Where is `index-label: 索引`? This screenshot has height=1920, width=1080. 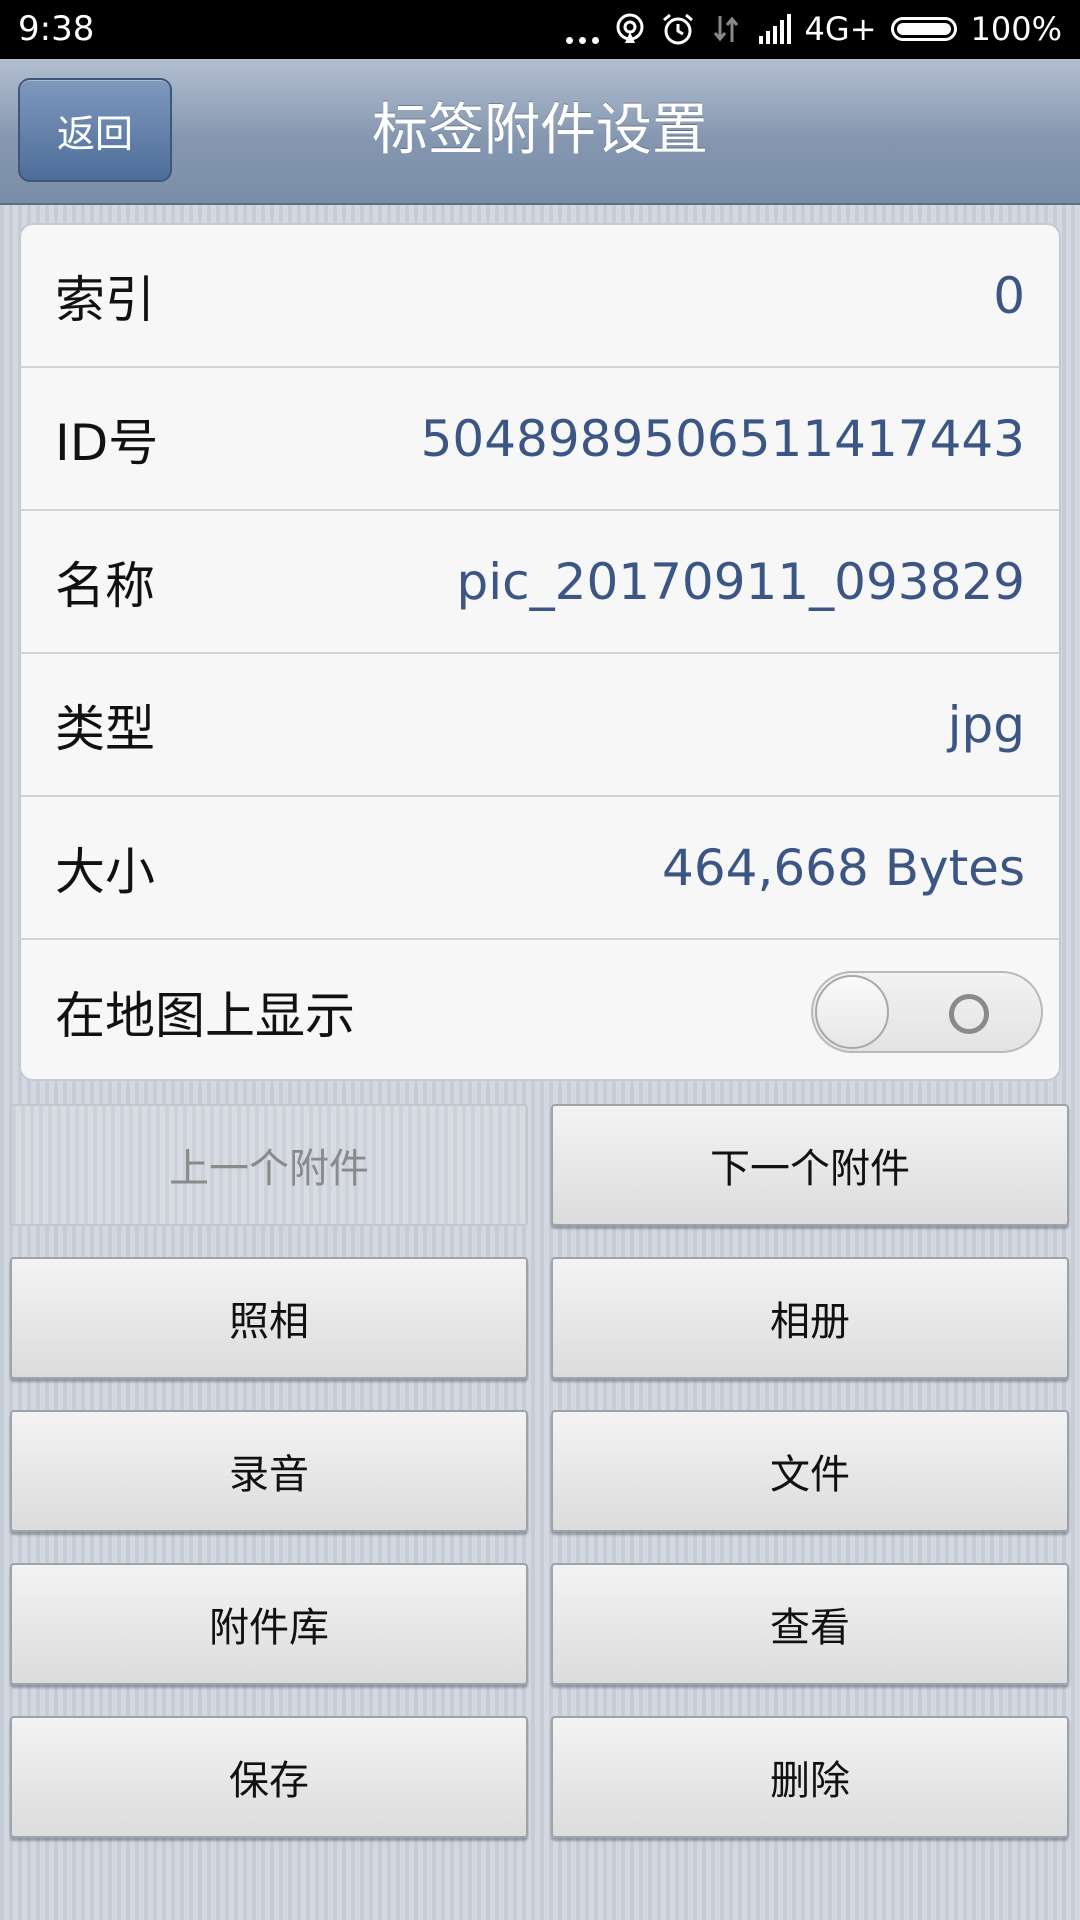 index-label: 索引 is located at coordinates (105, 299).